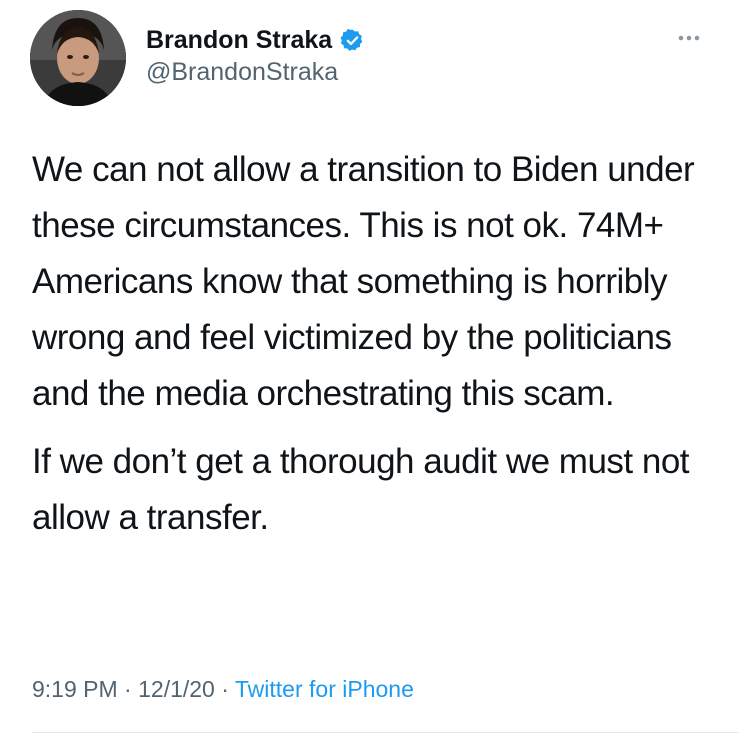 This screenshot has height=737, width=739. What do you see at coordinates (385, 732) in the screenshot?
I see `divider` at bounding box center [385, 732].